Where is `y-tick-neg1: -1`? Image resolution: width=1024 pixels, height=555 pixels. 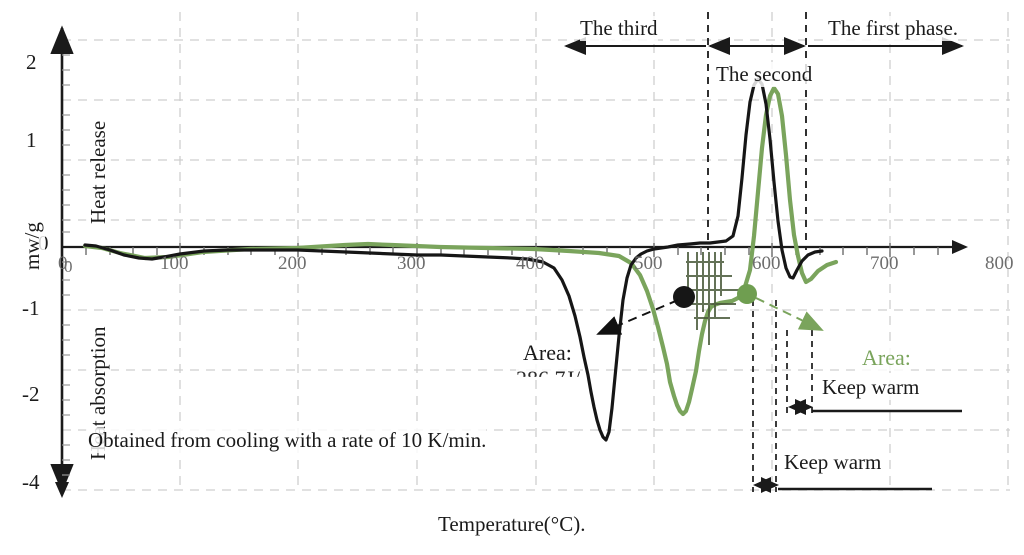 y-tick-neg1: -1 is located at coordinates (31, 308).